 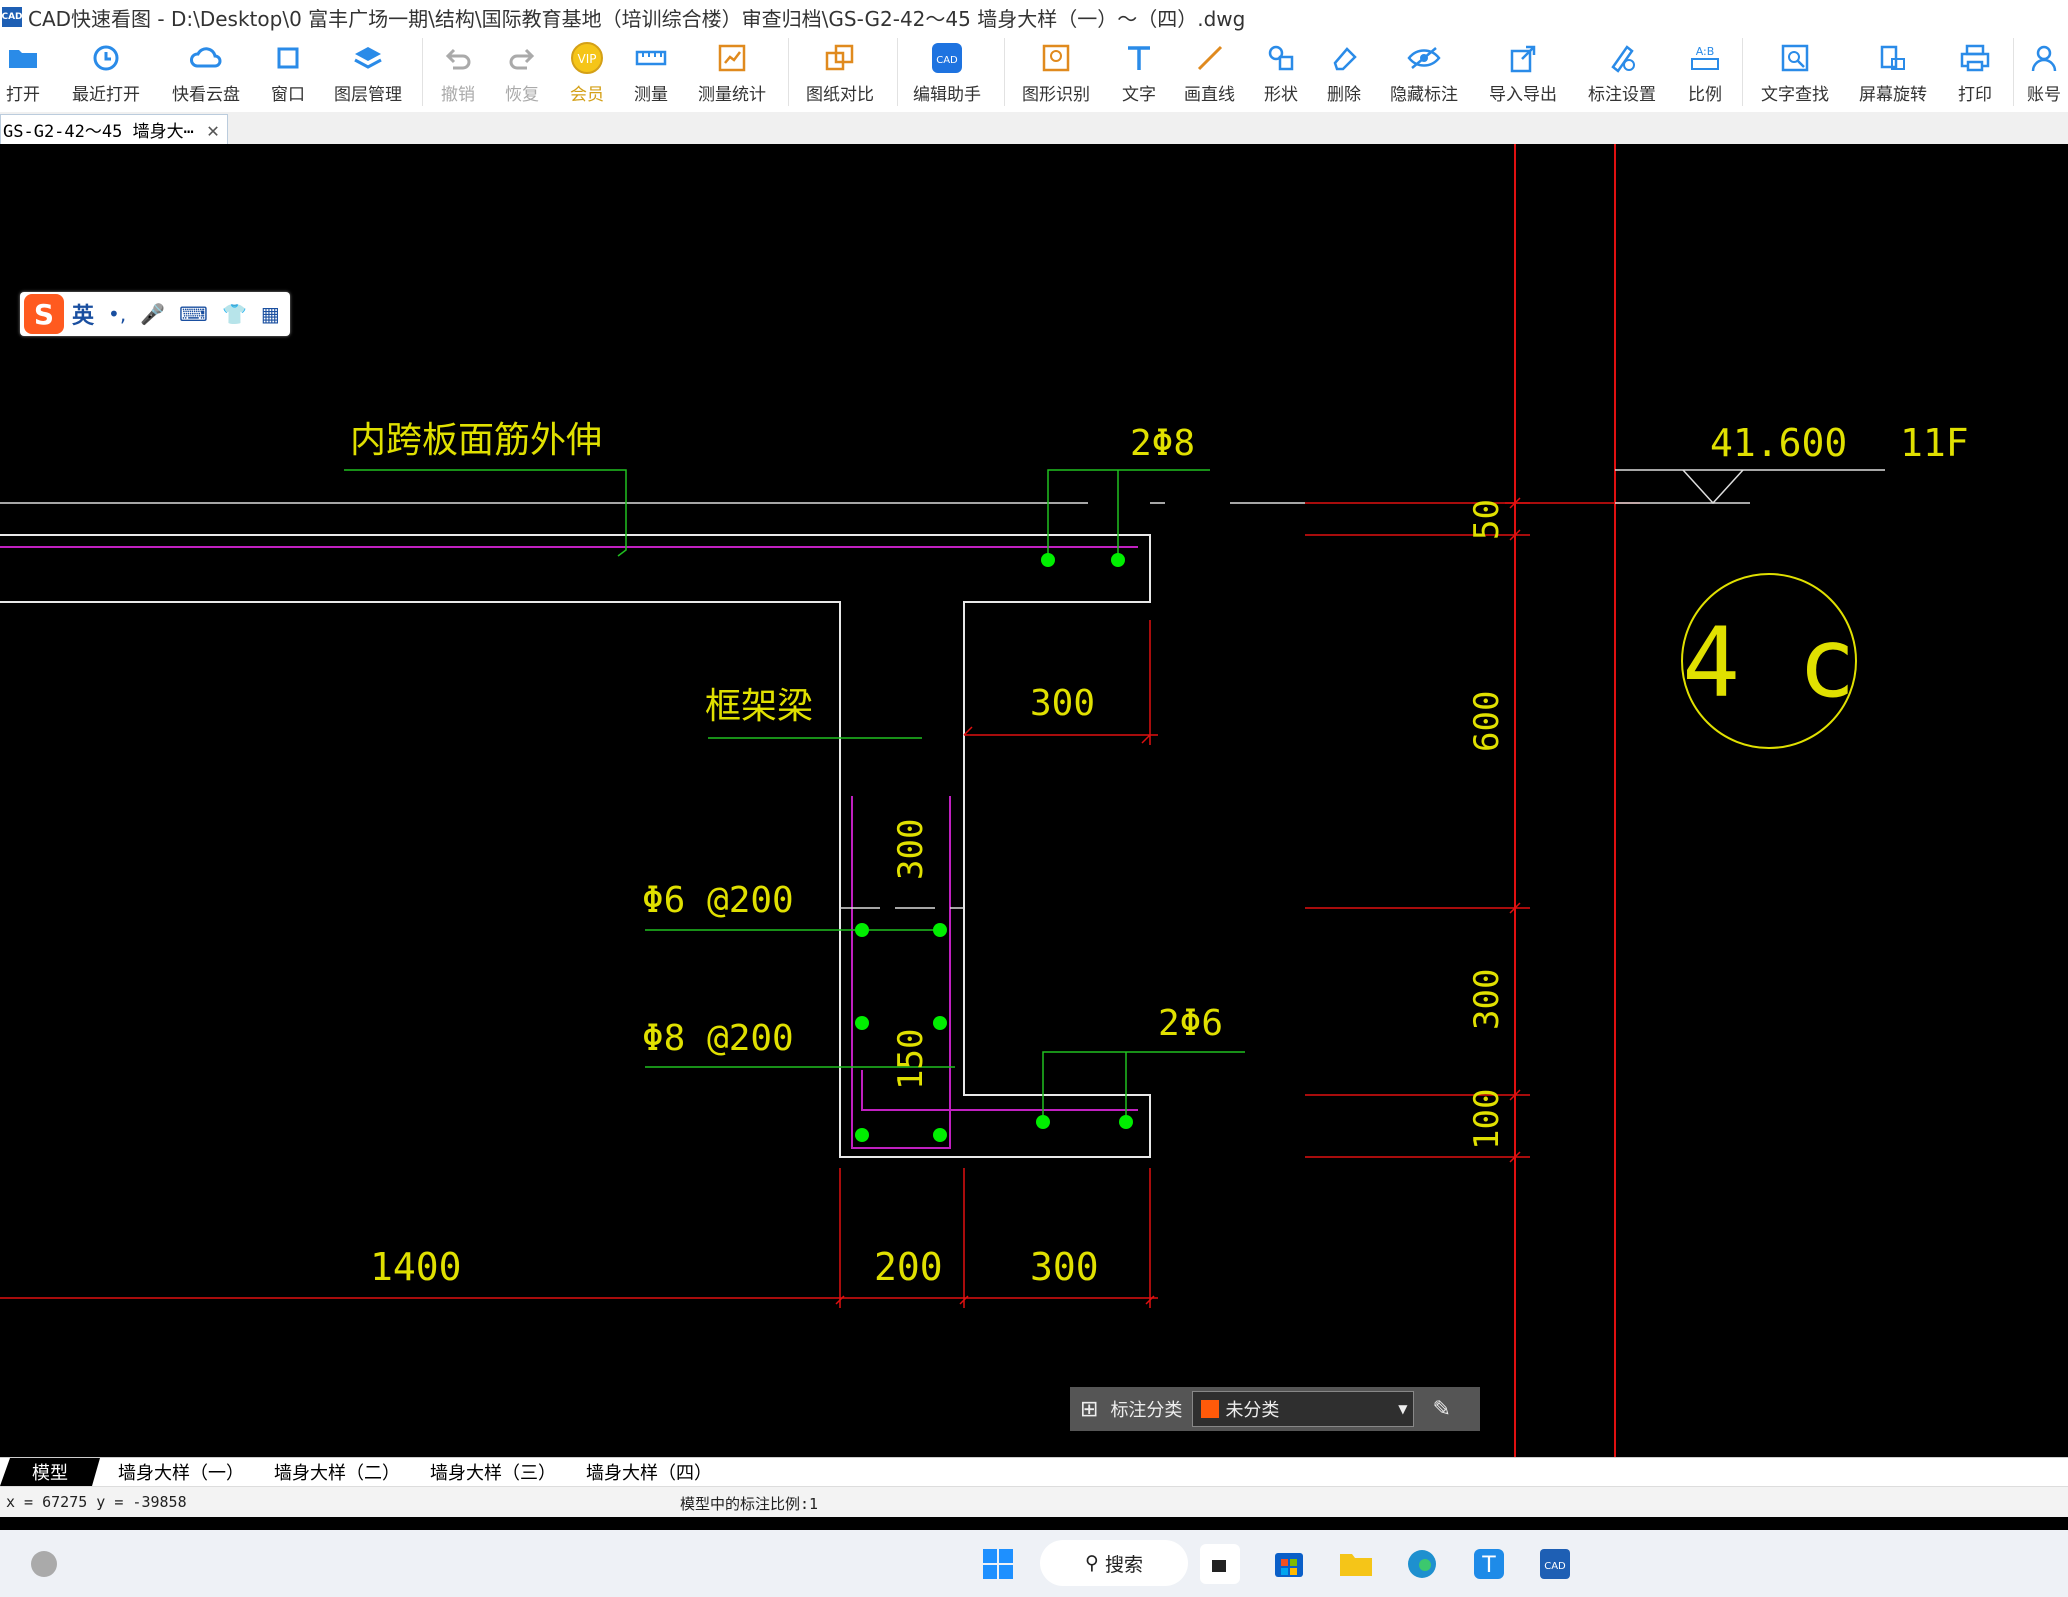 What do you see at coordinates (1795, 73) in the screenshot?
I see `text-search-button: 文字查找` at bounding box center [1795, 73].